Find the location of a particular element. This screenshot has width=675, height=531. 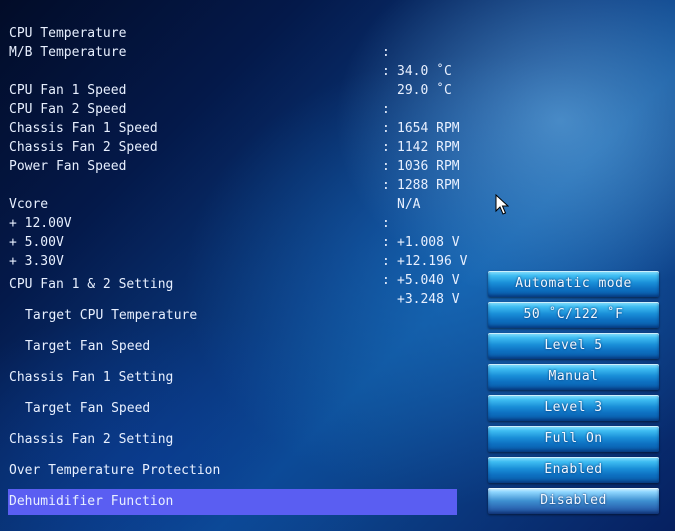

monitor-row-vcore: Vcore : +1.008 V is located at coordinates (230, 213).